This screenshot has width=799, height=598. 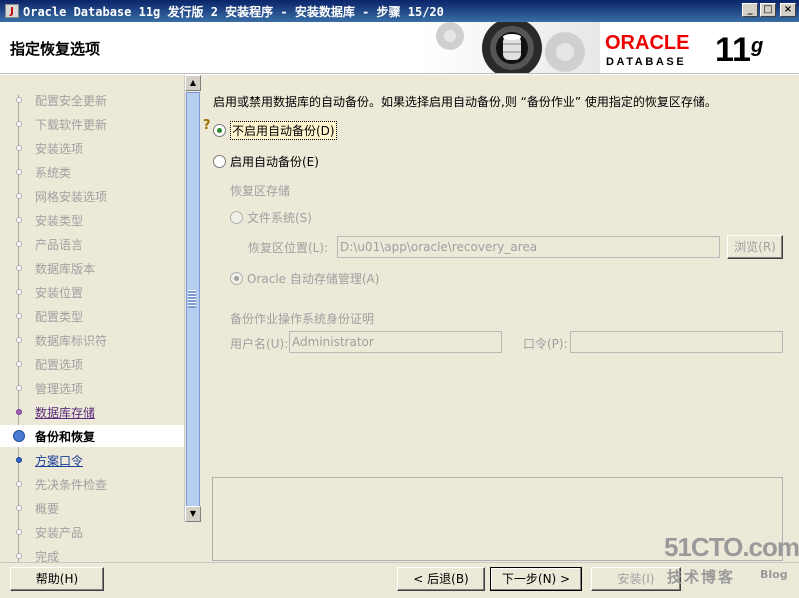 What do you see at coordinates (92, 244) in the screenshot?
I see `nav-step-item: 产品语言` at bounding box center [92, 244].